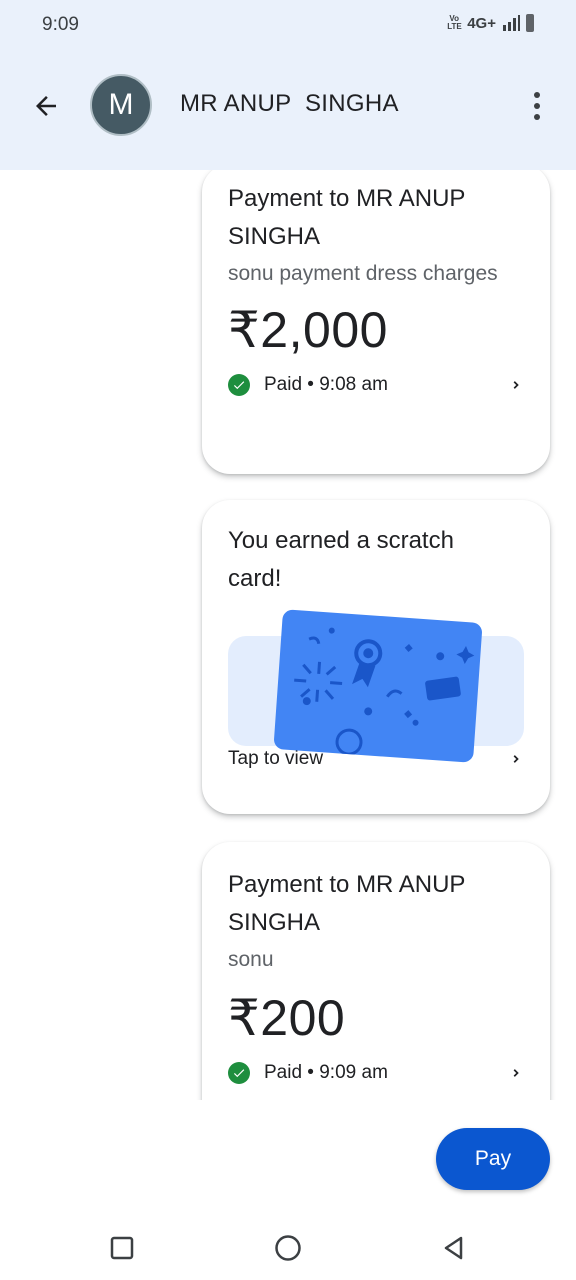 Image resolution: width=576 pixels, height=1280 pixels. What do you see at coordinates (530, 23) in the screenshot?
I see `battery-icon` at bounding box center [530, 23].